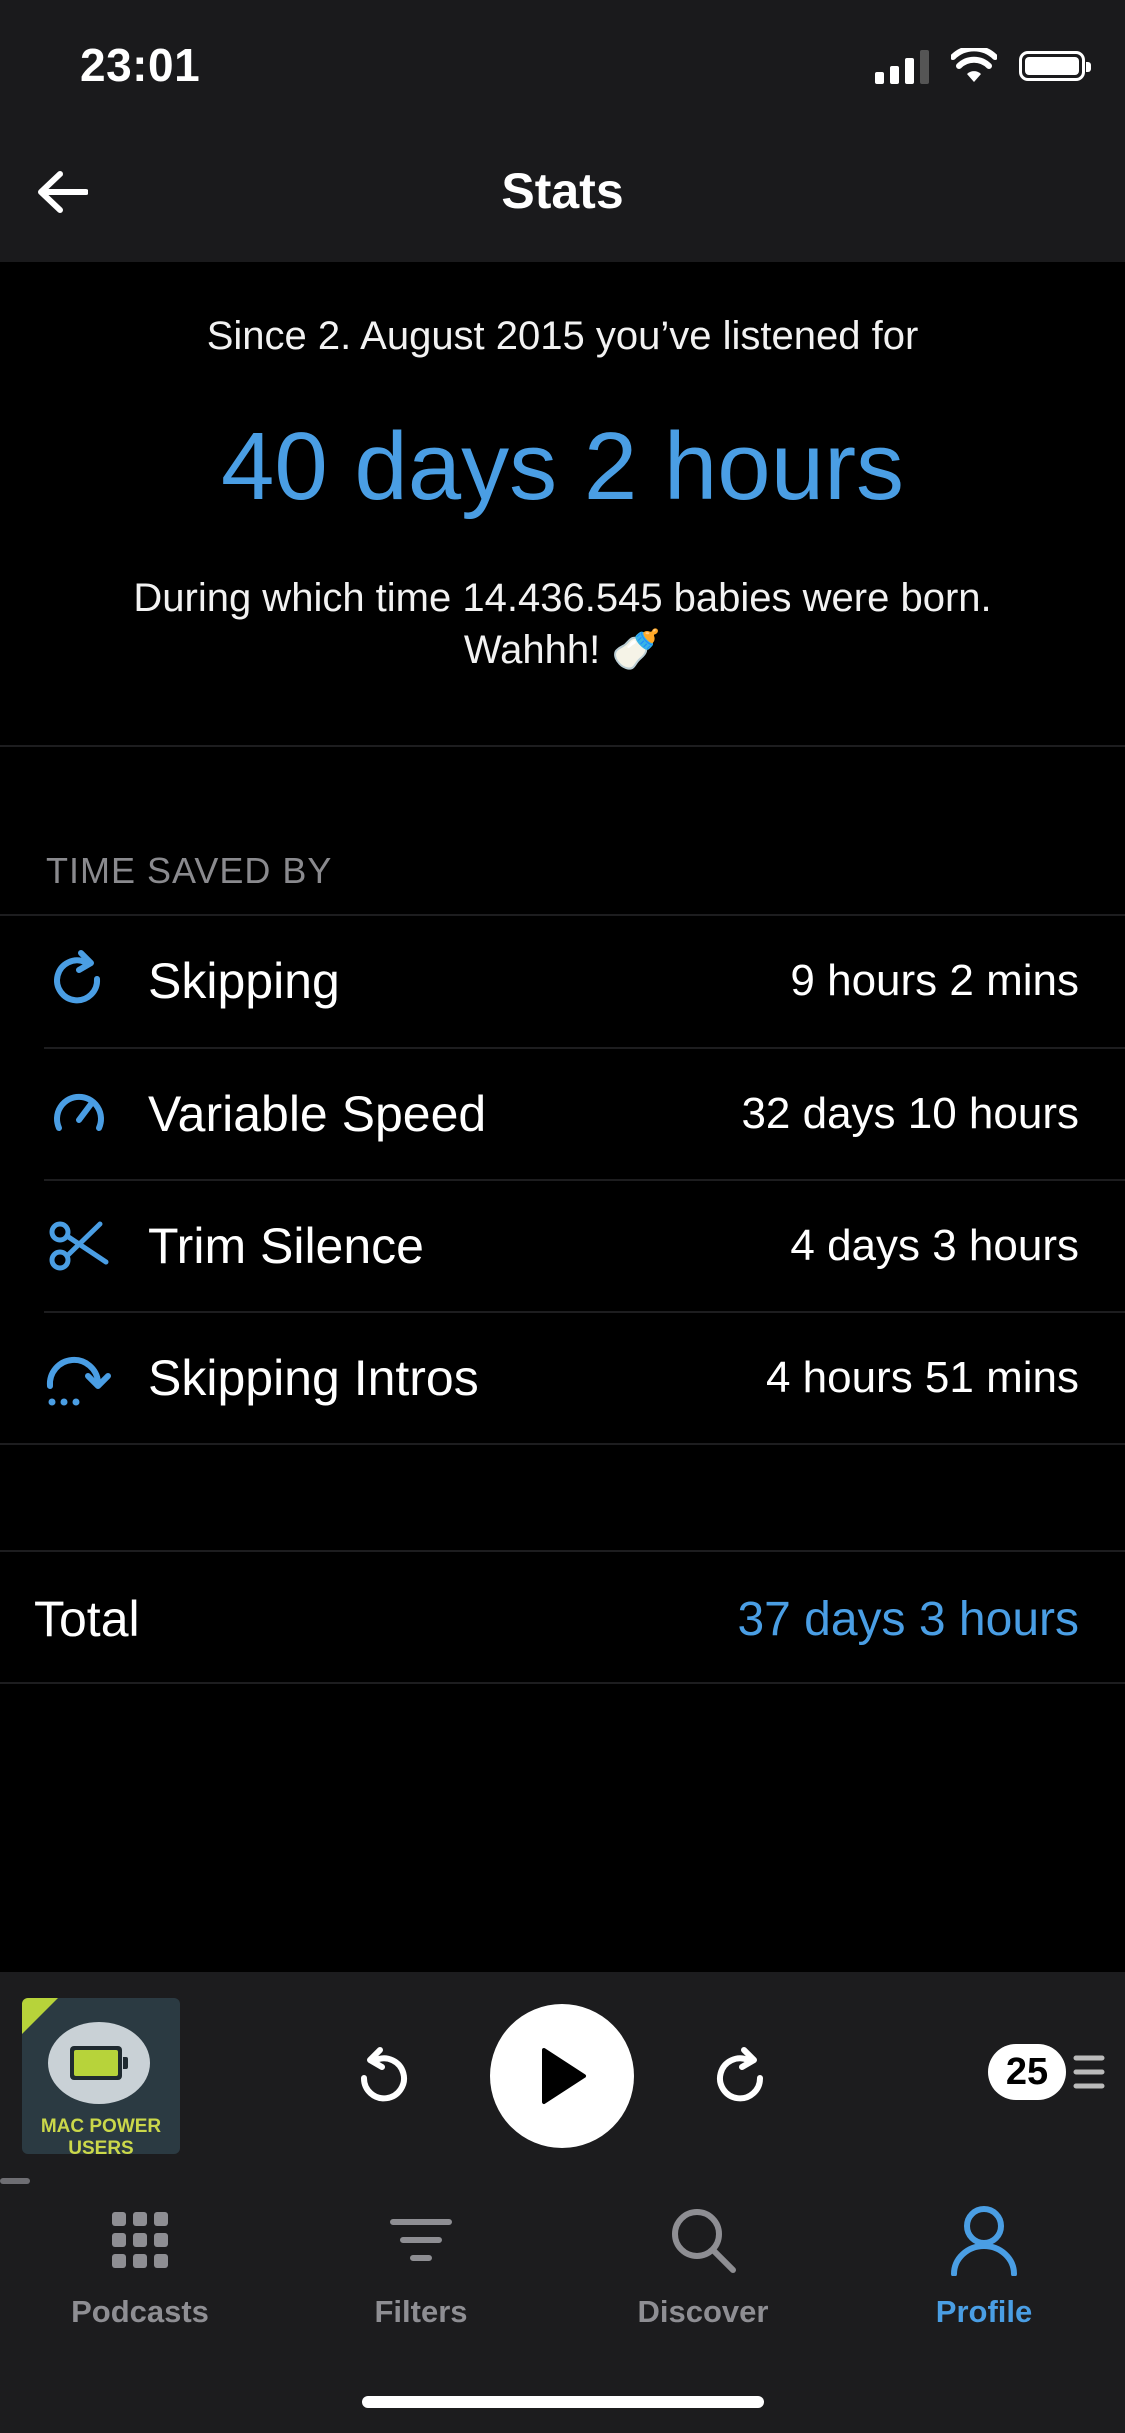  I want to click on skip-icon, so click(79, 981).